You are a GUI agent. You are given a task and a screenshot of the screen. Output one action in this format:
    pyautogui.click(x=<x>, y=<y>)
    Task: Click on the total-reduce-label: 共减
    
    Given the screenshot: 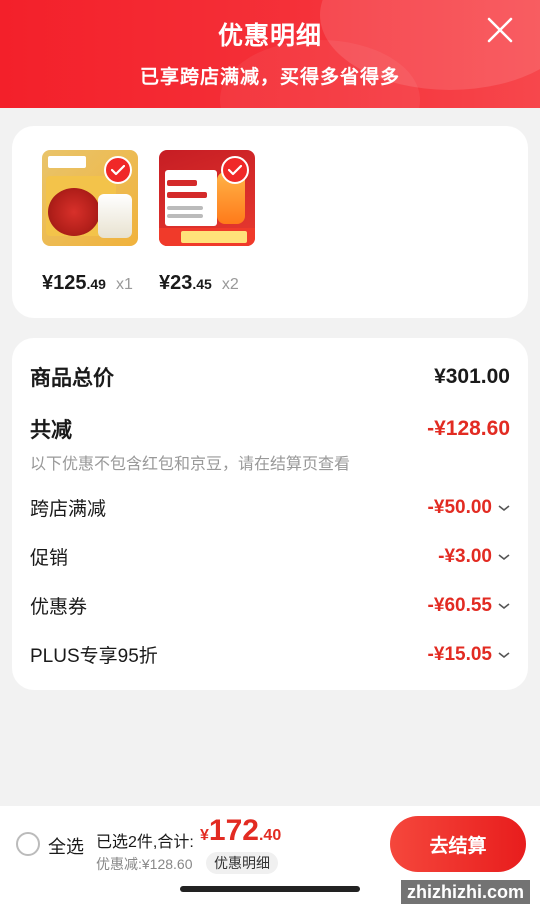 What is the action you would take?
    pyautogui.click(x=51, y=430)
    